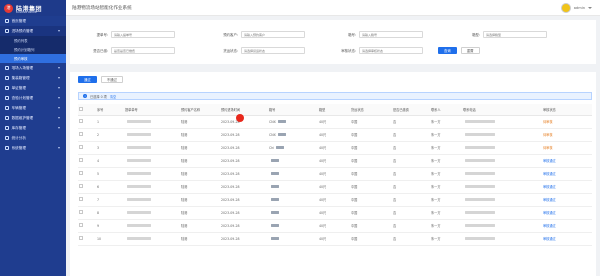  What do you see at coordinates (33, 78) in the screenshot?
I see `sidebar-item-container: 集装箱管理` at bounding box center [33, 78].